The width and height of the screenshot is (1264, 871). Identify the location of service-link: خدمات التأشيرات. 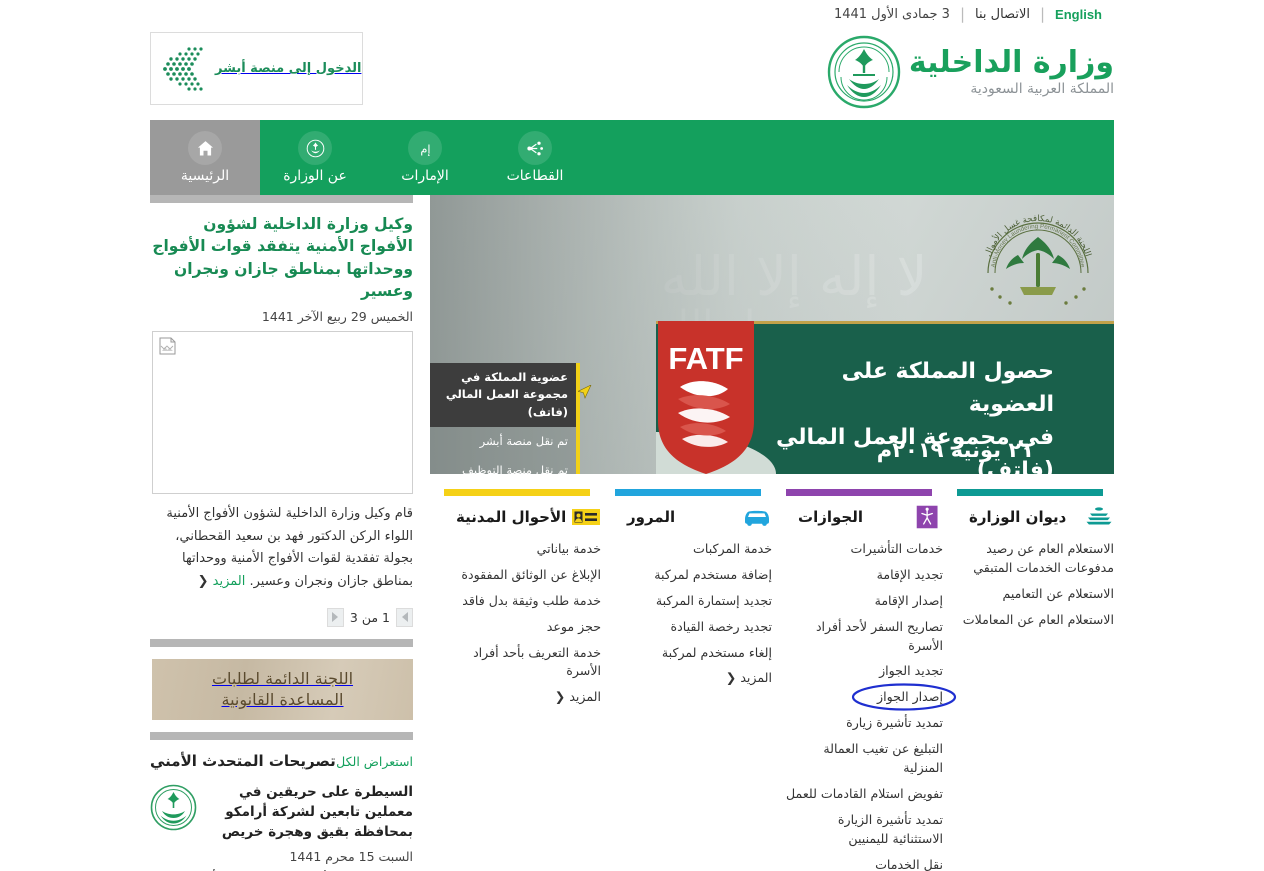
(864, 549).